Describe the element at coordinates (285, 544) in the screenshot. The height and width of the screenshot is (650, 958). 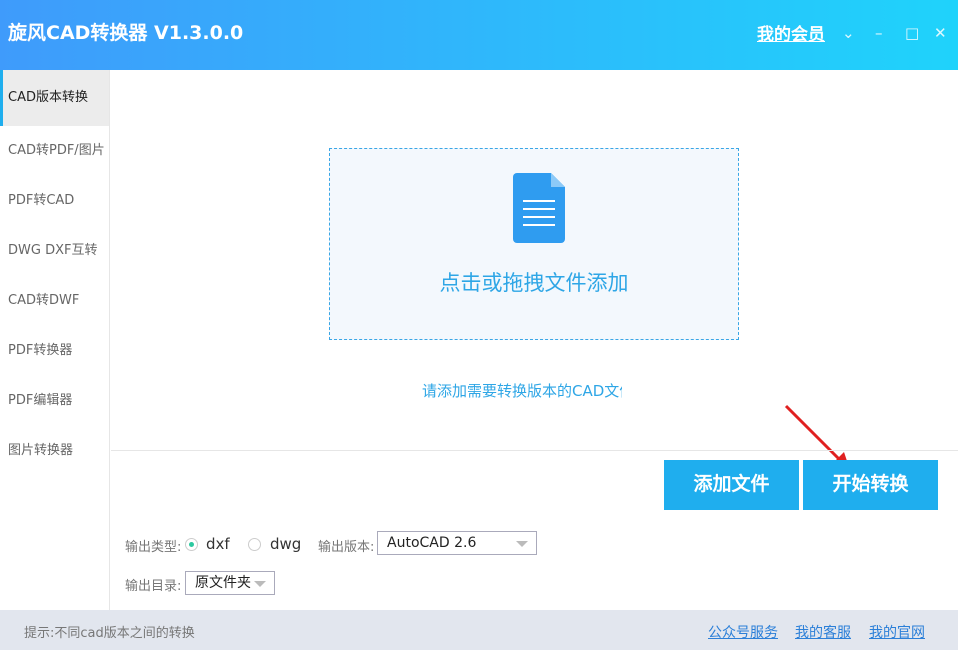
I see `radio-dwg-label: dwg` at that location.